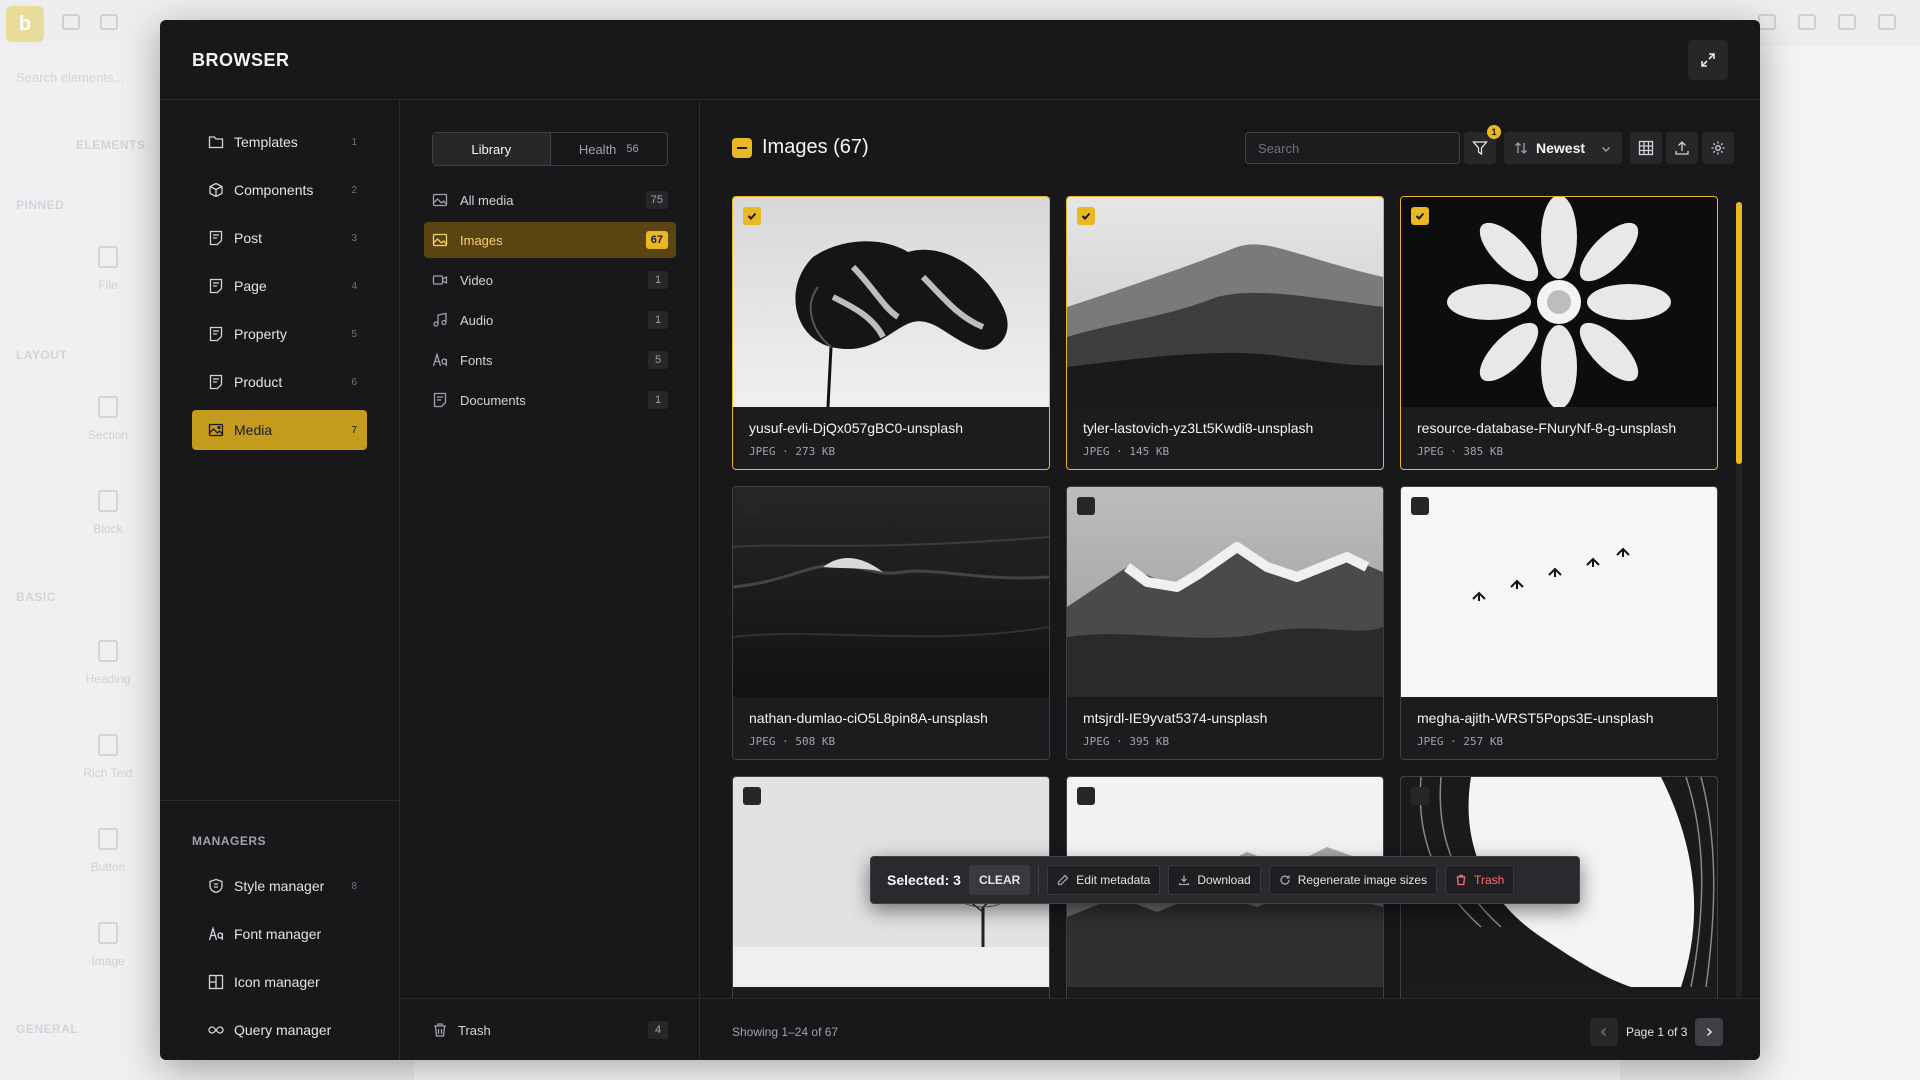 This screenshot has width=1920, height=1080. Describe the element at coordinates (550, 320) in the screenshot. I see `type-audio: Audio 1` at that location.